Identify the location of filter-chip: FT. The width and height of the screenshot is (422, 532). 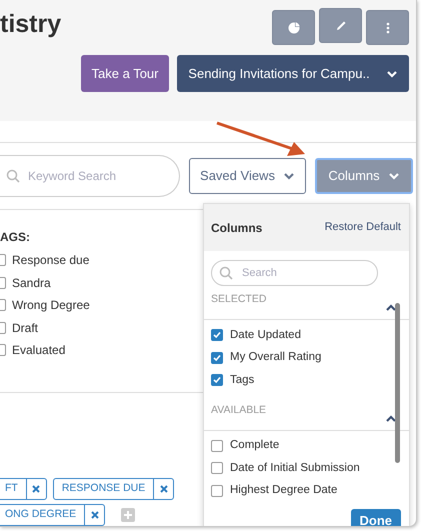
(23, 489).